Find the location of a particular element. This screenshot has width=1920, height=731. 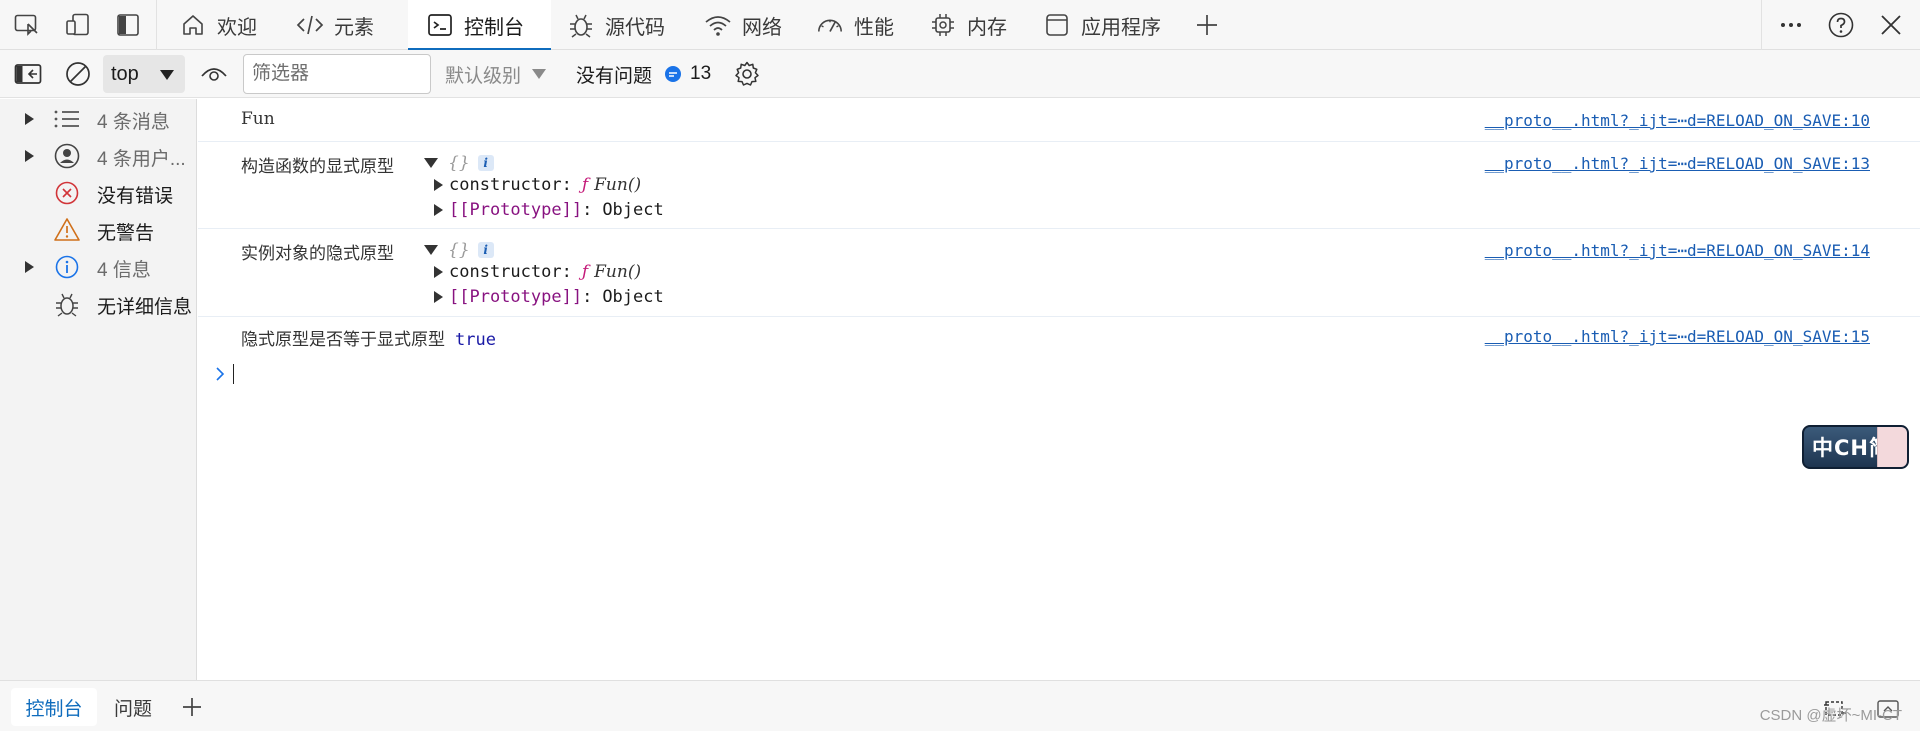

add-tab-icon is located at coordinates (1207, 25).